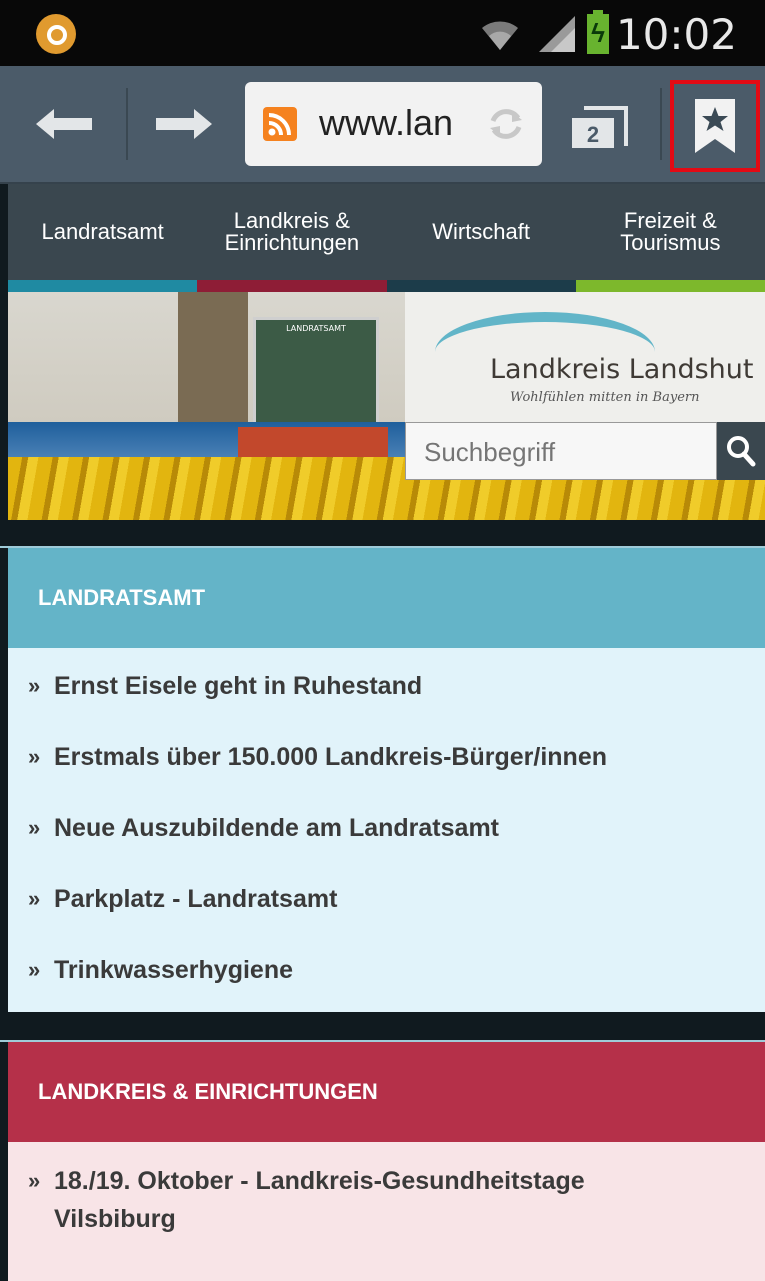  I want to click on logo-subtitle: Wohlfühlen mitten in Bayern, so click(605, 397).